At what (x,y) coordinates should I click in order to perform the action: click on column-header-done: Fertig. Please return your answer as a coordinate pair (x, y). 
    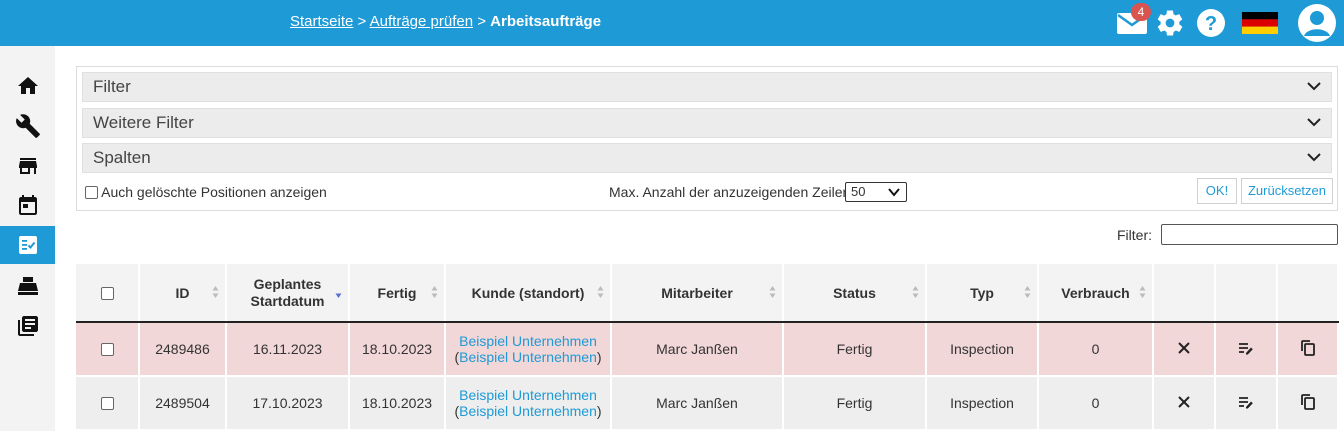
    Looking at the image, I should click on (397, 293).